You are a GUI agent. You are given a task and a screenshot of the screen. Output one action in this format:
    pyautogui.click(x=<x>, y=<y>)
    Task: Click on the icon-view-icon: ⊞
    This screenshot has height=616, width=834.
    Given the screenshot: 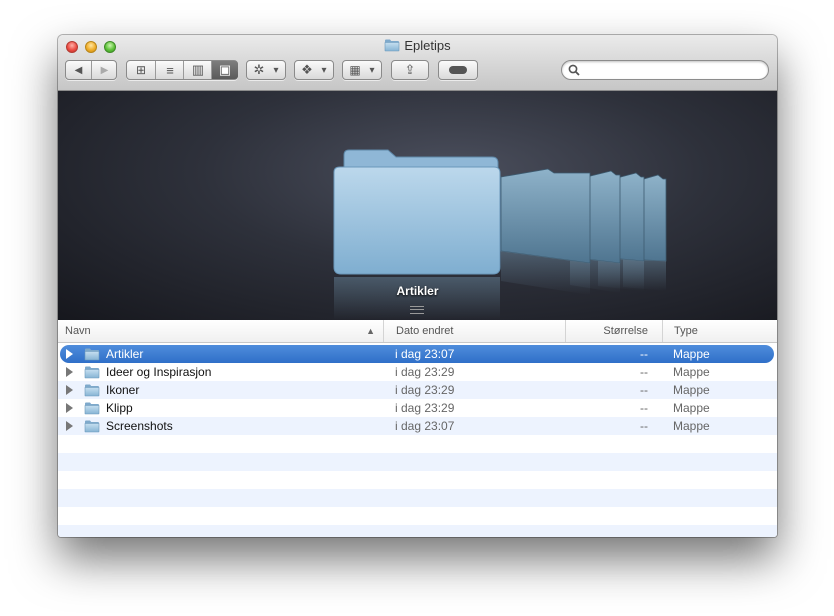 What is the action you would take?
    pyautogui.click(x=141, y=70)
    